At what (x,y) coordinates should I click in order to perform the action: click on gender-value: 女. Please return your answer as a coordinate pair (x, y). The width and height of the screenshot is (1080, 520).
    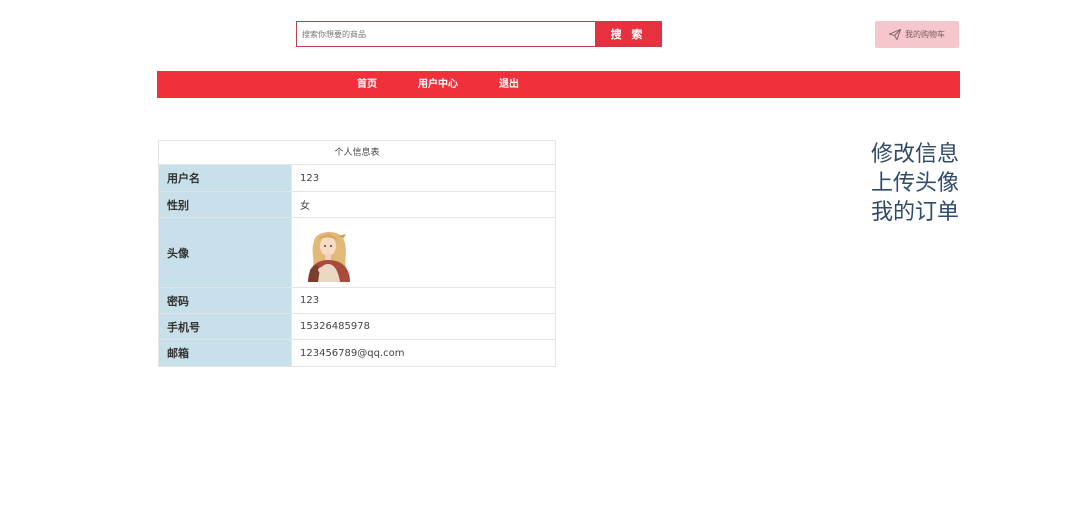
    Looking at the image, I should click on (423, 204).